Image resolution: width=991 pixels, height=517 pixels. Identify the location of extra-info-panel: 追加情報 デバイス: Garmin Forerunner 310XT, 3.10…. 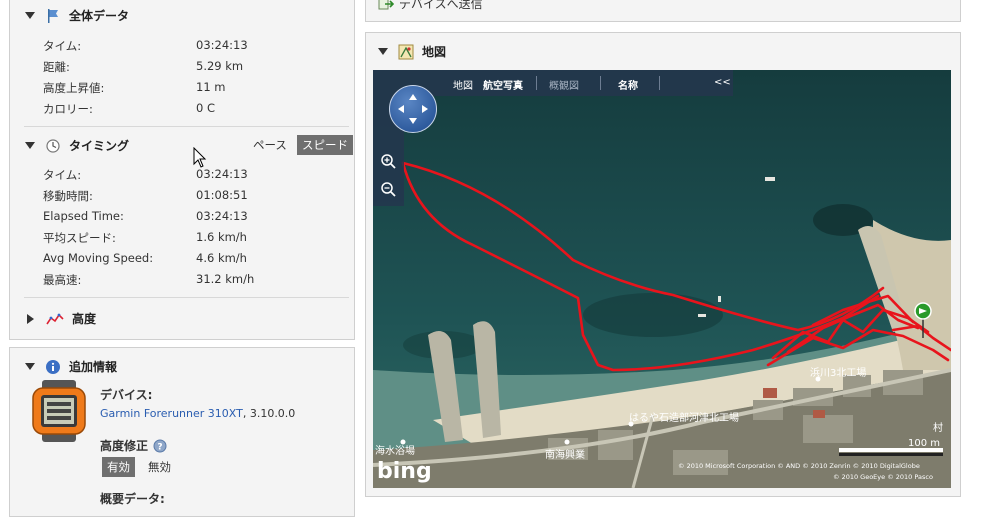
(182, 432).